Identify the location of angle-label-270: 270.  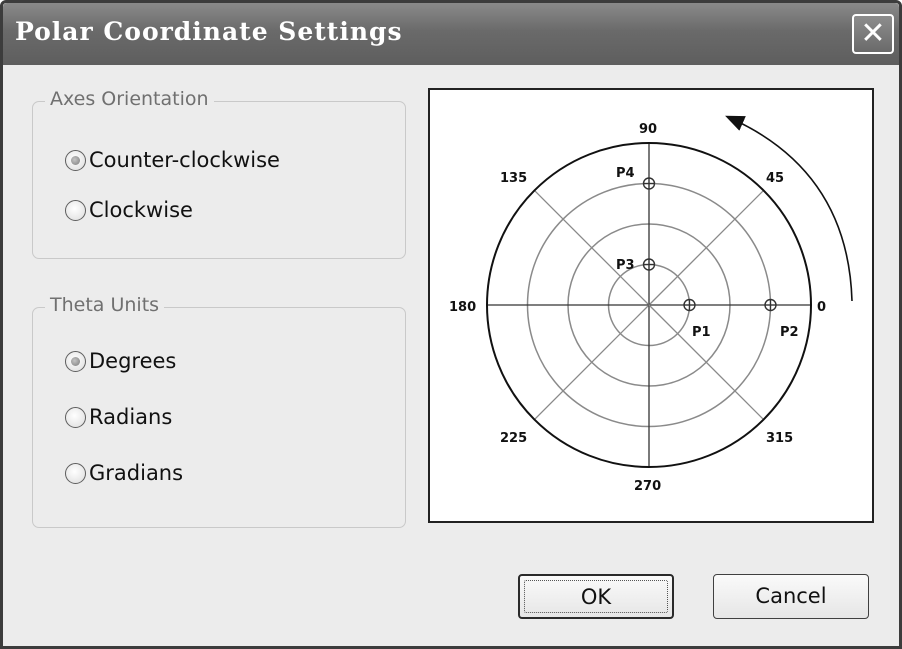
(647, 486).